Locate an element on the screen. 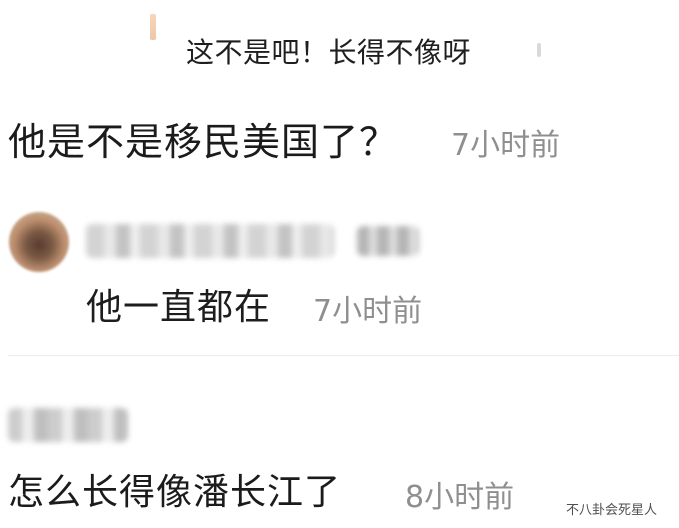 This screenshot has height=528, width=679. comment-2-text: 怎么长得像潘长江了 is located at coordinates (175, 492).